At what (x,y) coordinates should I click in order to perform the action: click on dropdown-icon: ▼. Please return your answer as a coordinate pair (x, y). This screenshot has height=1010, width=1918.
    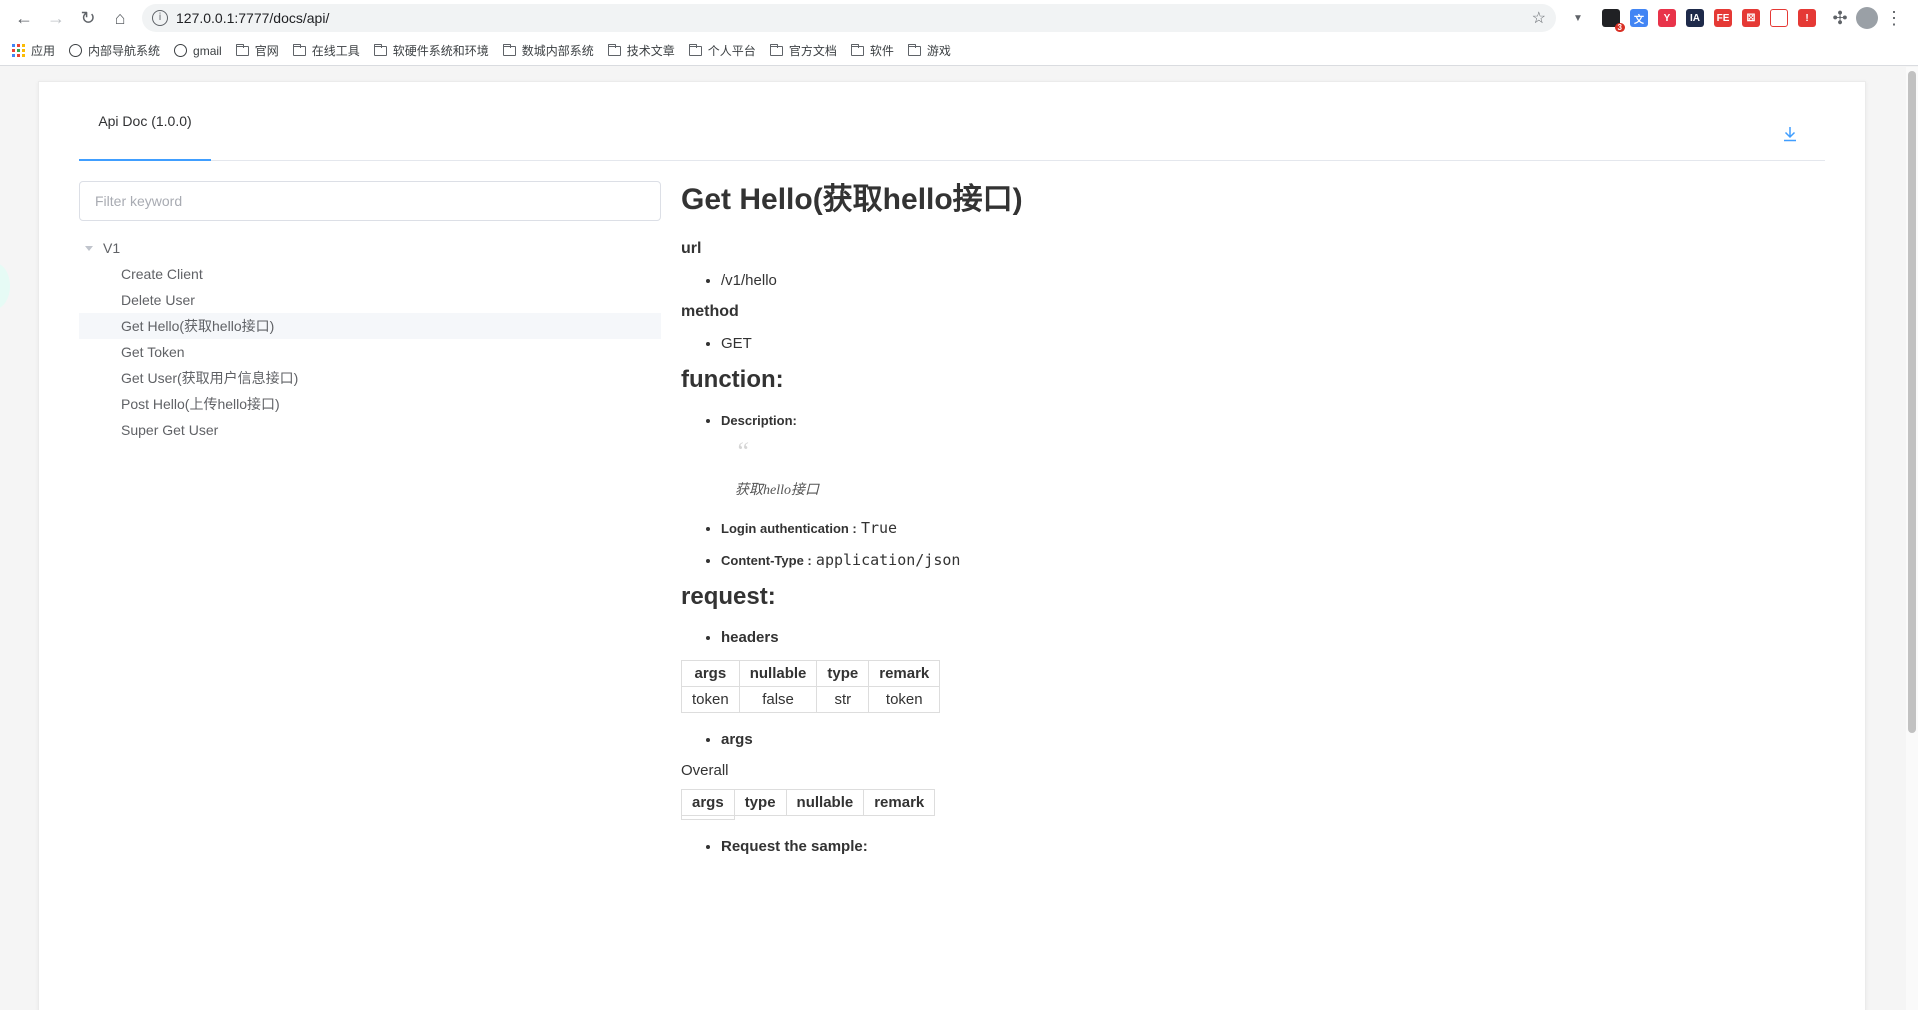
    Looking at the image, I should click on (1578, 18).